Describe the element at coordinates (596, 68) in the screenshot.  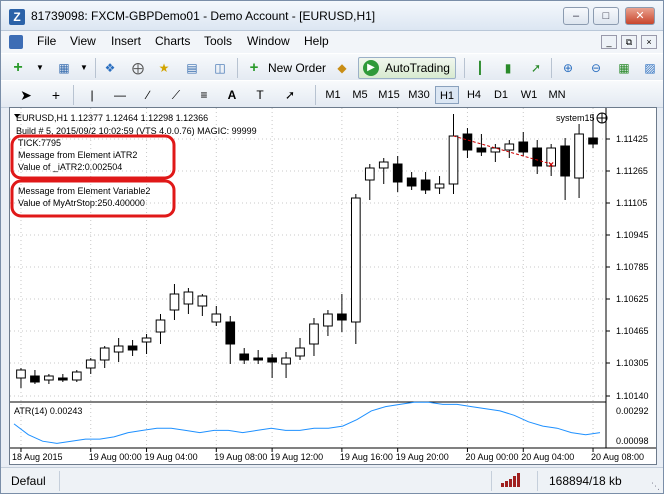
I see `zoom-out-icon: ⊖` at that location.